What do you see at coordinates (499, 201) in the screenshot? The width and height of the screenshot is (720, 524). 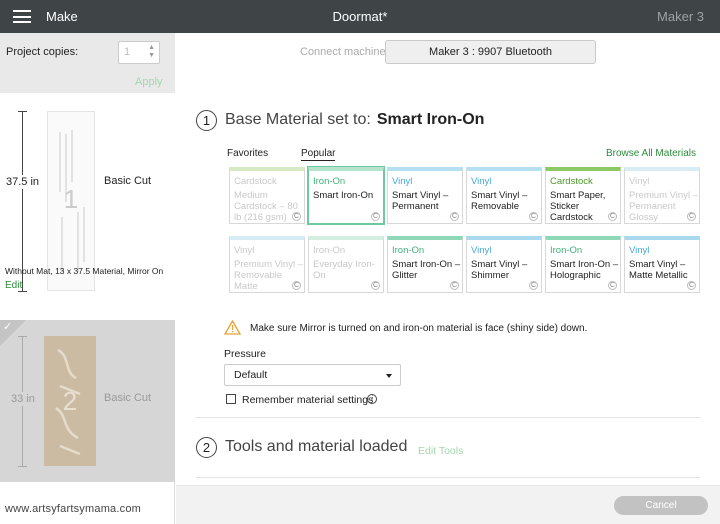 I see `material-name: Smart Vinyl – Removable` at bounding box center [499, 201].